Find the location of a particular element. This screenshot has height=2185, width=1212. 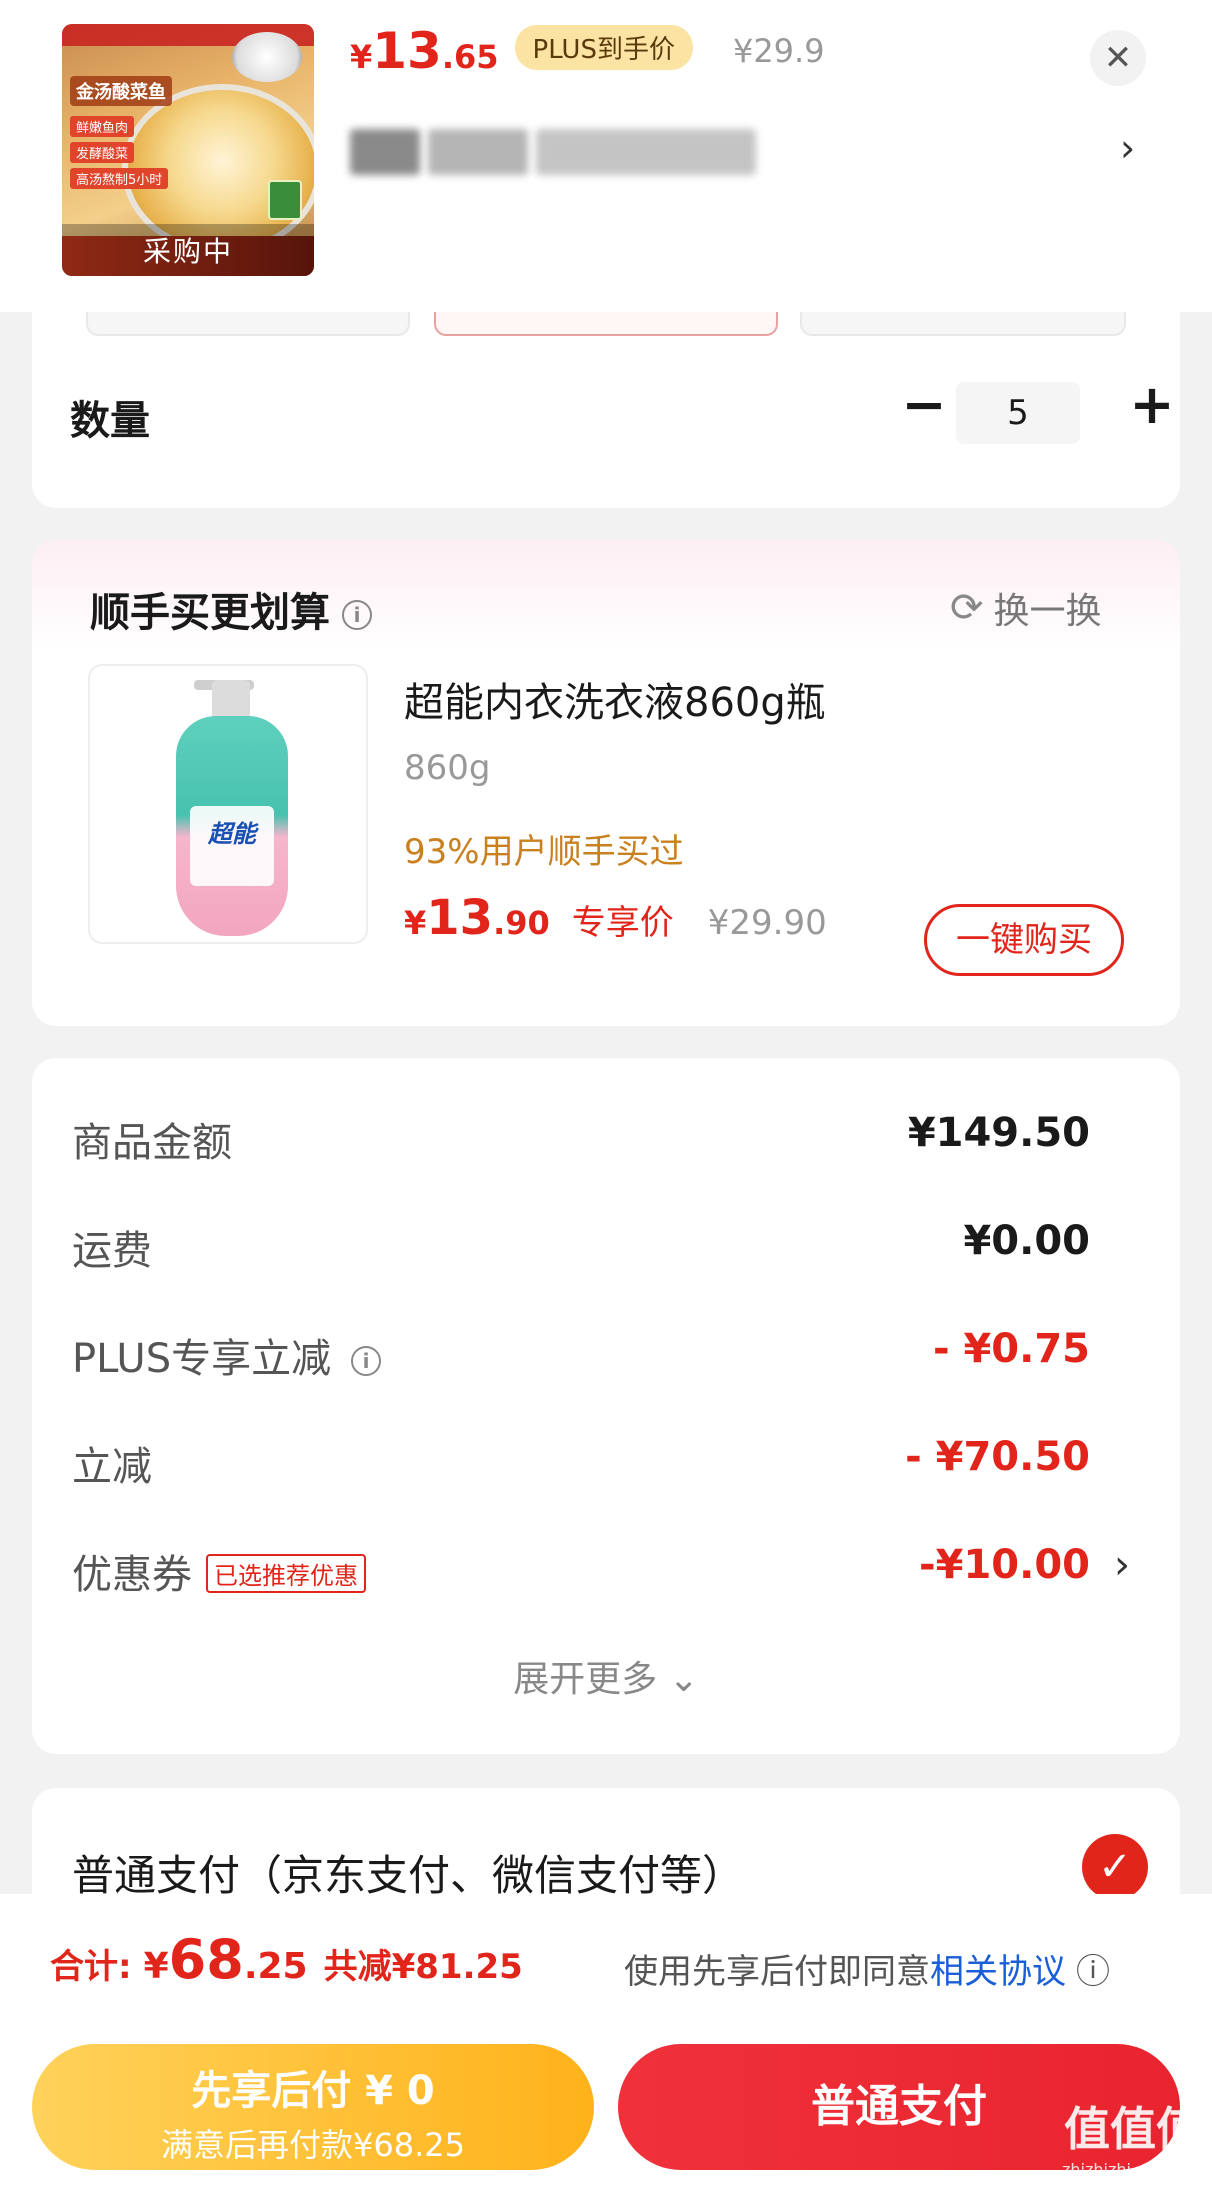

addon-original-price: ¥29.90 is located at coordinates (767, 923).